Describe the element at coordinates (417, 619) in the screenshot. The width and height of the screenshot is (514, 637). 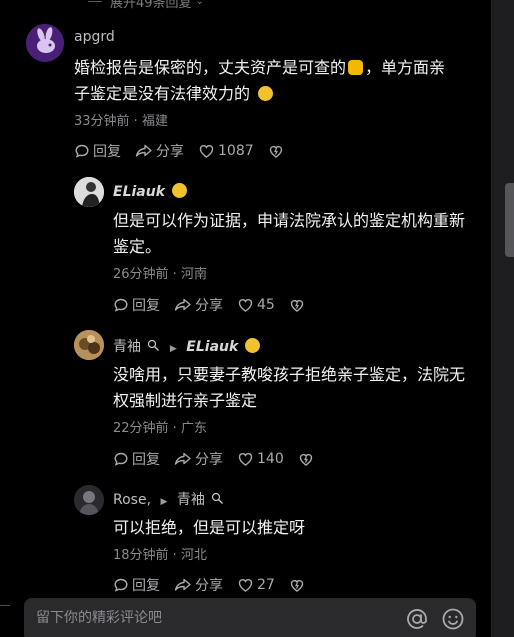
I see `at-icon` at that location.